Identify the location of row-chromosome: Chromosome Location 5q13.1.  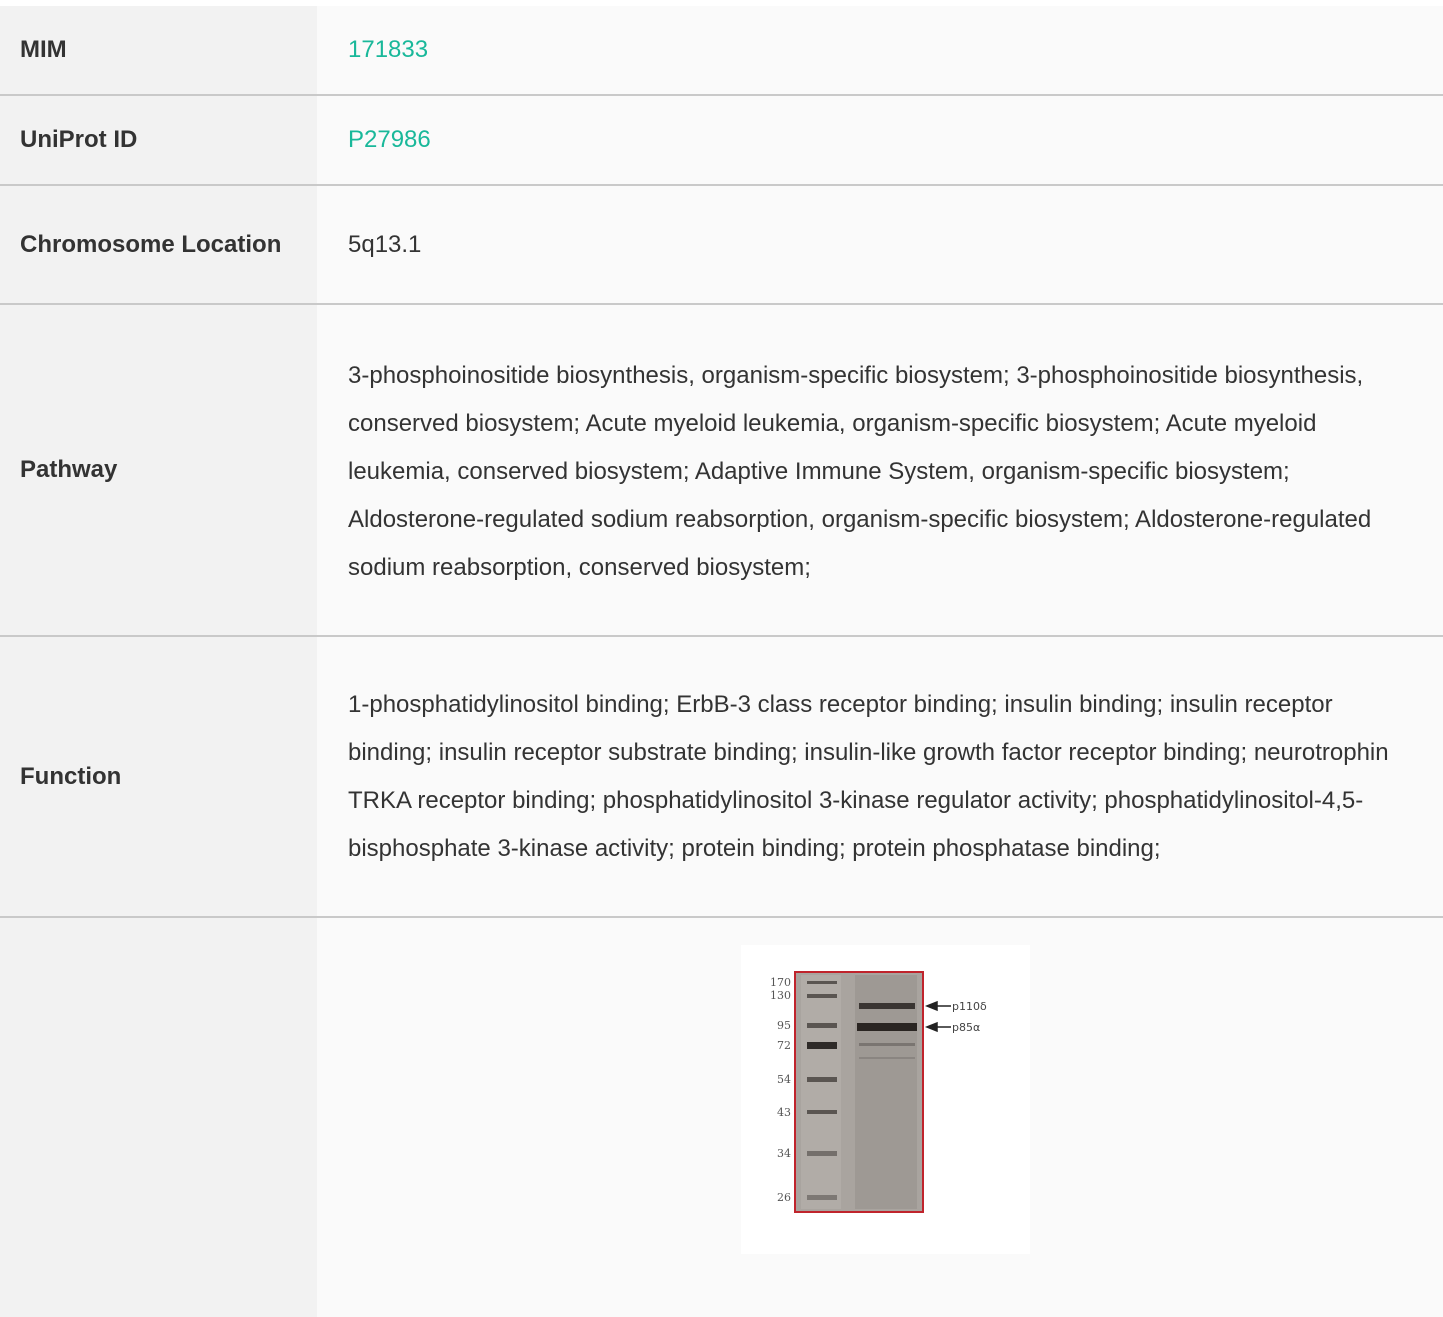
(721, 245).